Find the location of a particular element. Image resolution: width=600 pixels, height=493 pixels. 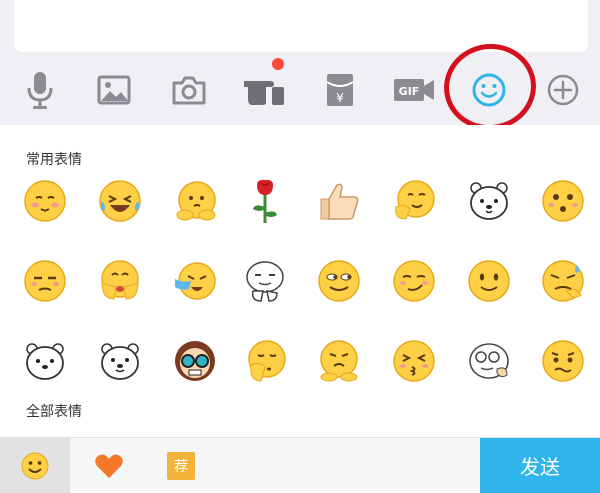

tab-recommended: 荐 is located at coordinates (181, 465).